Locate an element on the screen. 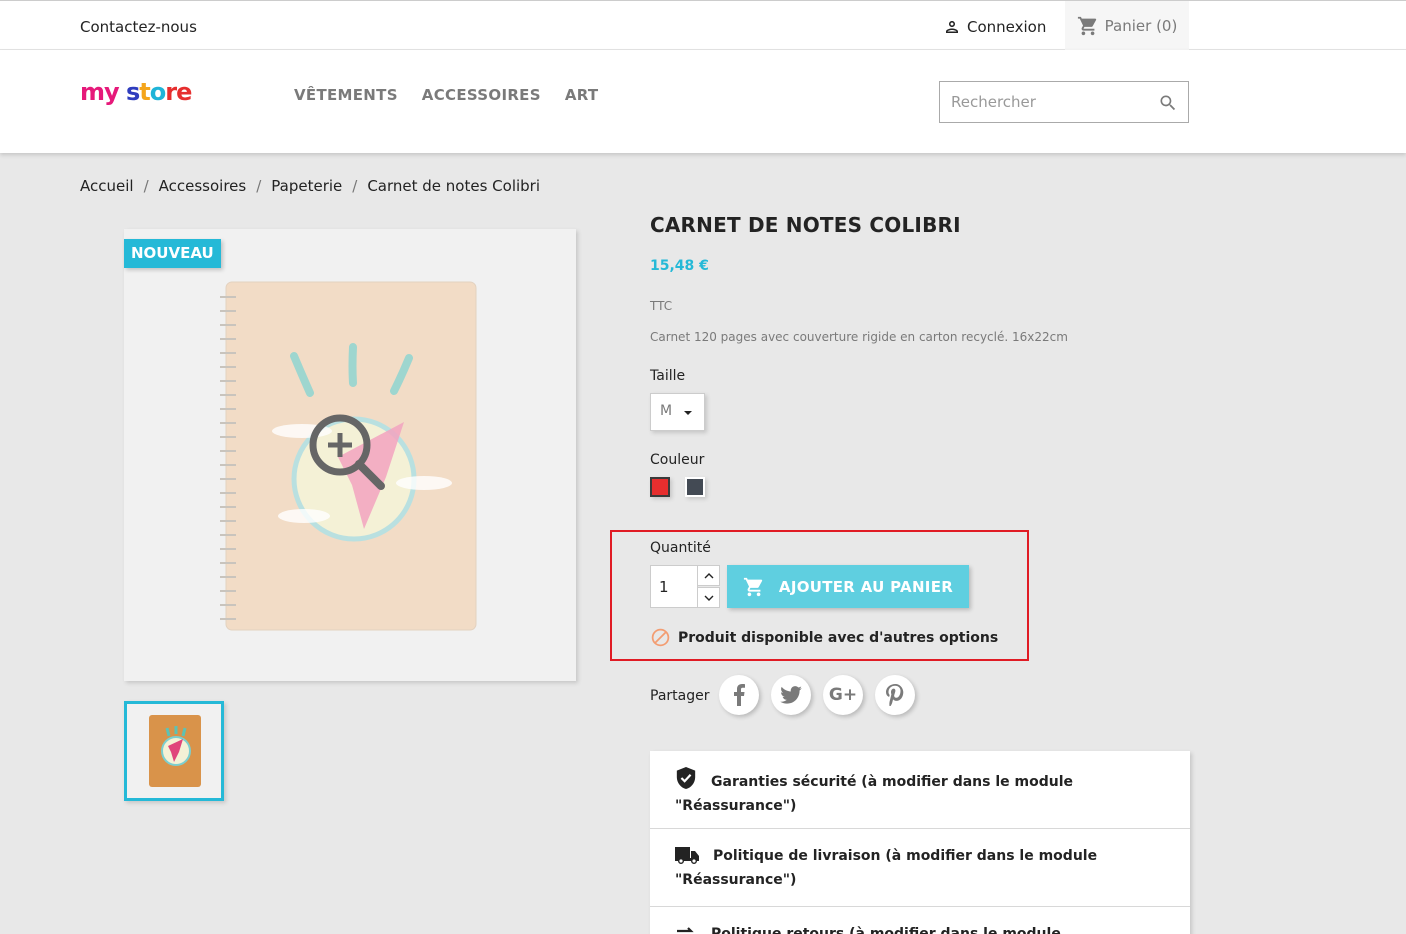 This screenshot has height=934, width=1406. twitter-share-button is located at coordinates (791, 695).